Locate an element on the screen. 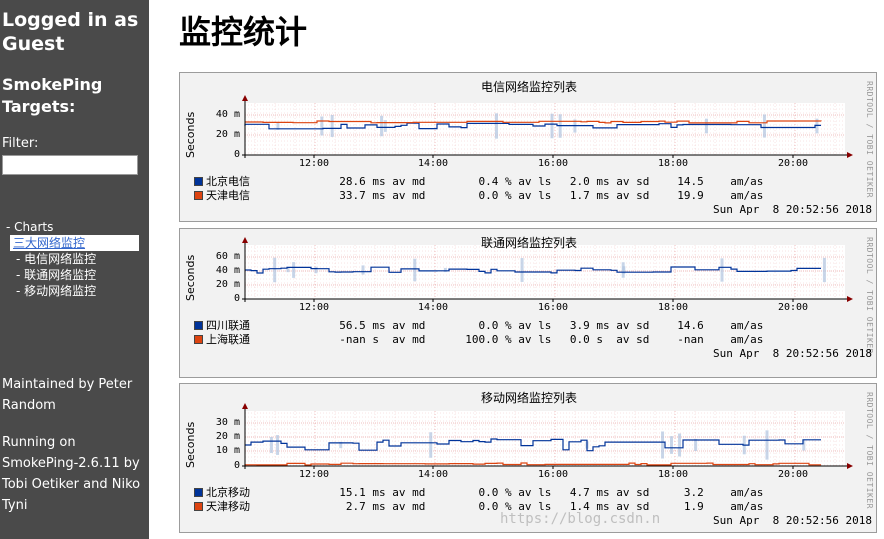 Image resolution: width=884 pixels, height=539 pixels. filter-label: Filter: is located at coordinates (20, 143).